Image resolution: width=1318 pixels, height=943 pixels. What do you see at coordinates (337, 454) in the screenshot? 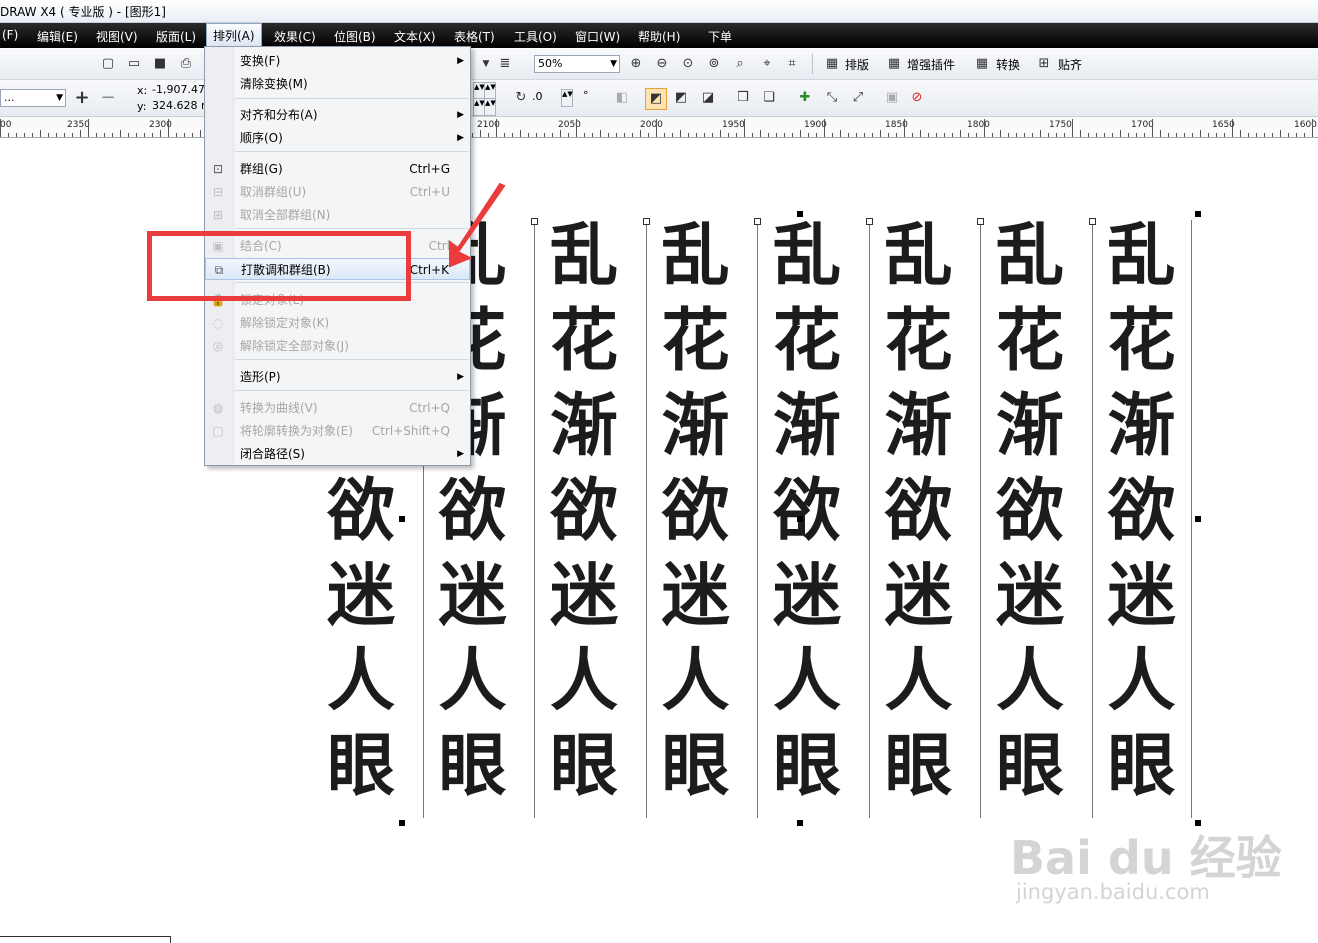
I see `arrange-menu-item: 闭合路径(S) ▶` at bounding box center [337, 454].